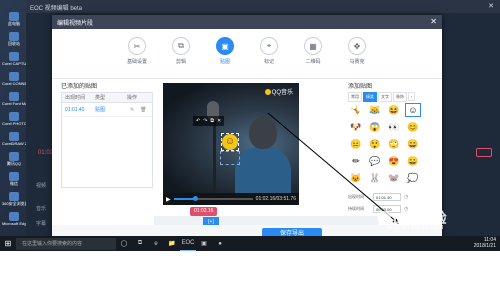  I want to click on baidu-jingyan-watermark: Bai 经验 jingyan.baidu.com, so click(437, 220).